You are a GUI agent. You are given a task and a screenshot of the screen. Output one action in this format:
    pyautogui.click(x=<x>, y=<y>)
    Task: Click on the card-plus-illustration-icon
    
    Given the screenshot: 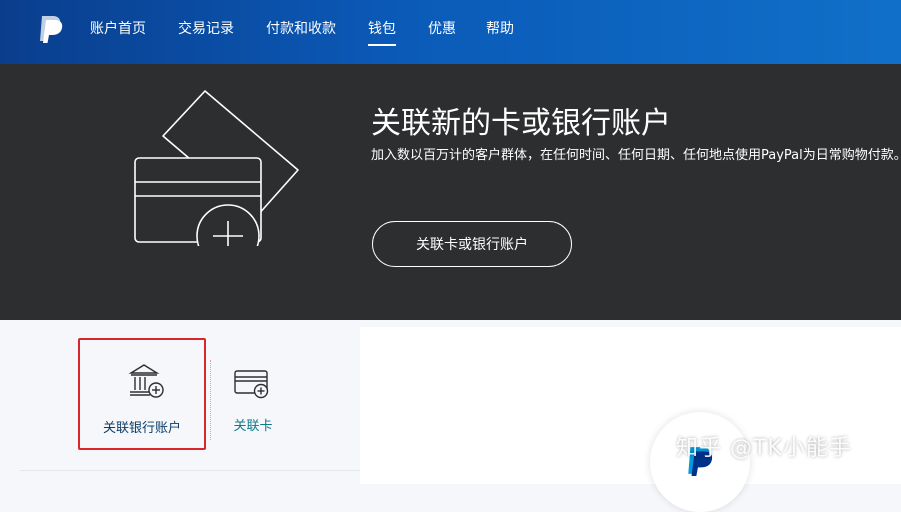 What is the action you would take?
    pyautogui.click(x=216, y=168)
    